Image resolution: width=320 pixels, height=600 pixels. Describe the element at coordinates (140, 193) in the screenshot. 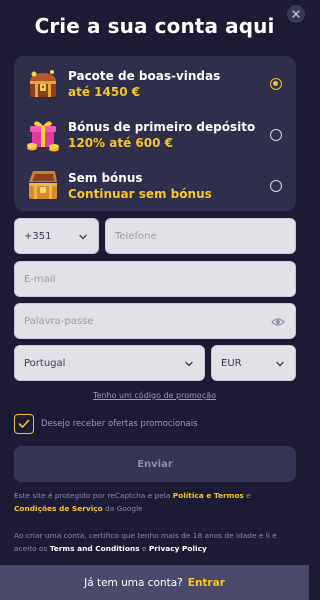

I see `bonus-subtitle: Continuar sem bónus` at that location.